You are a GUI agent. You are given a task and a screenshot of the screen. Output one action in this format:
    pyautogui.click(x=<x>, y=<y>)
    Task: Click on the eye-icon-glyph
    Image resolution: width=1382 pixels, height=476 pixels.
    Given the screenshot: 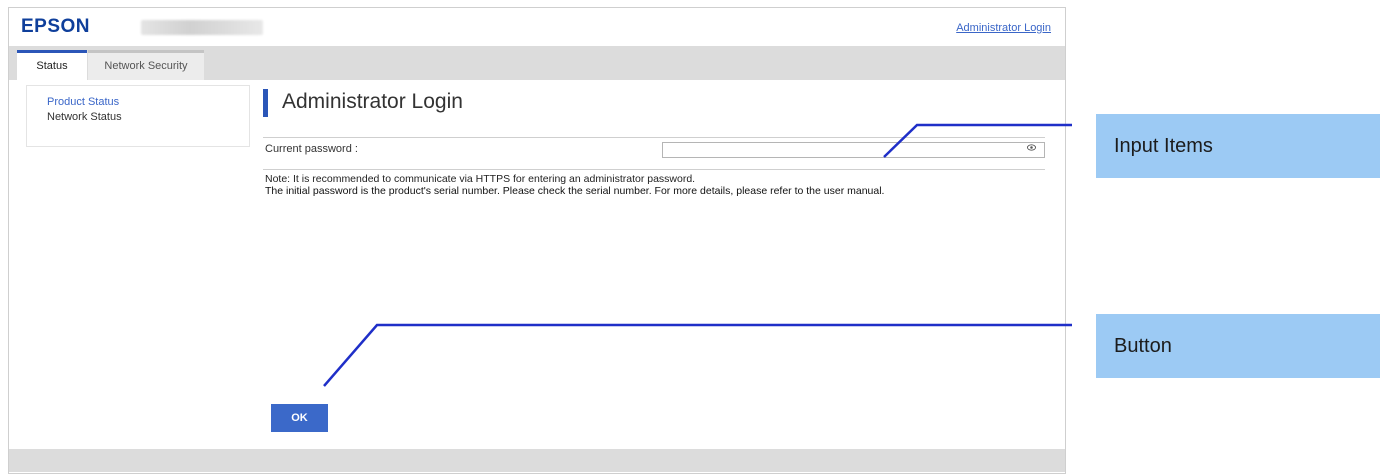 What is the action you would take?
    pyautogui.click(x=1031, y=147)
    